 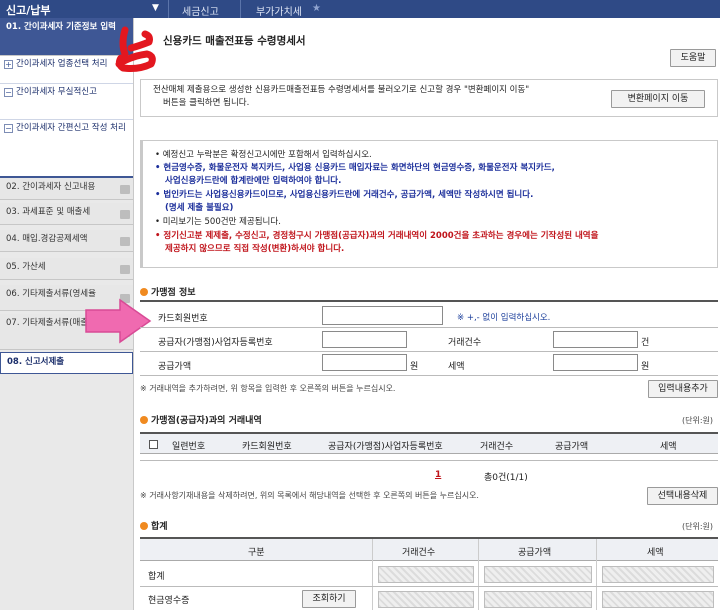 What do you see at coordinates (538, 574) in the screenshot?
I see `summary-total-amount` at bounding box center [538, 574].